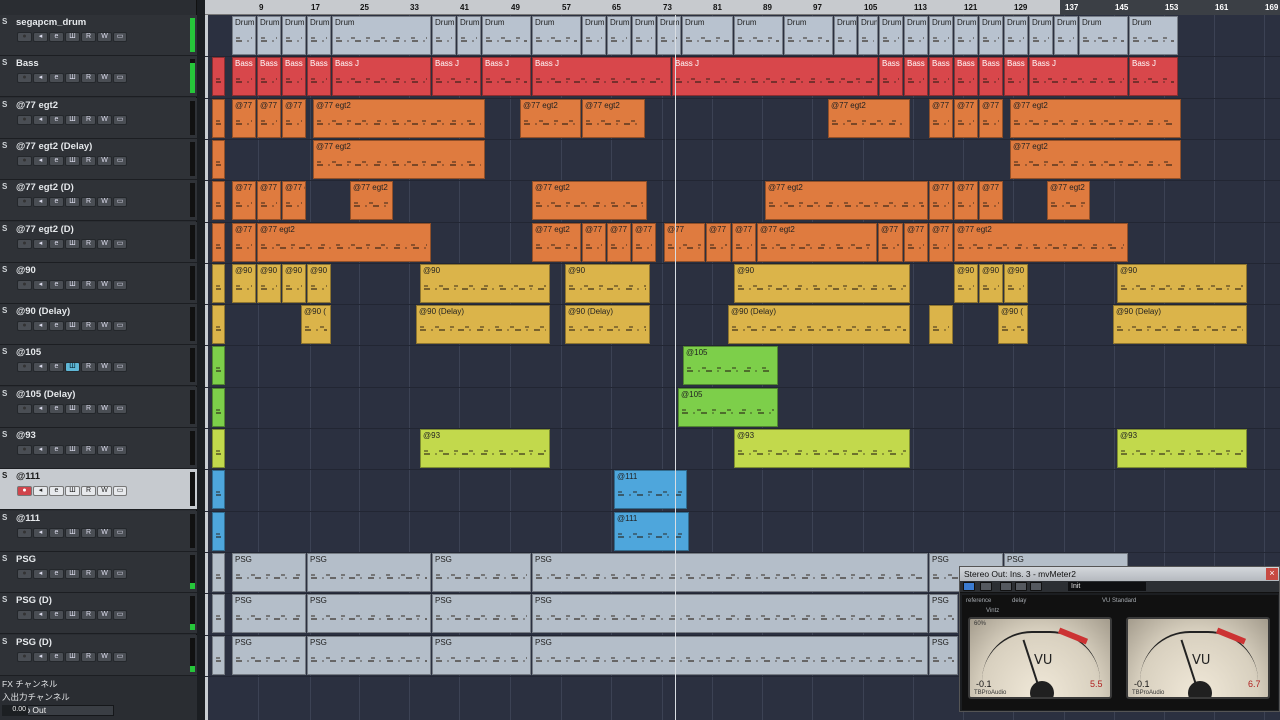 Image resolution: width=1280 pixels, height=720 pixels. I want to click on track-header: S PSG ● ◂ e Ш R W ▭, so click(98, 572).